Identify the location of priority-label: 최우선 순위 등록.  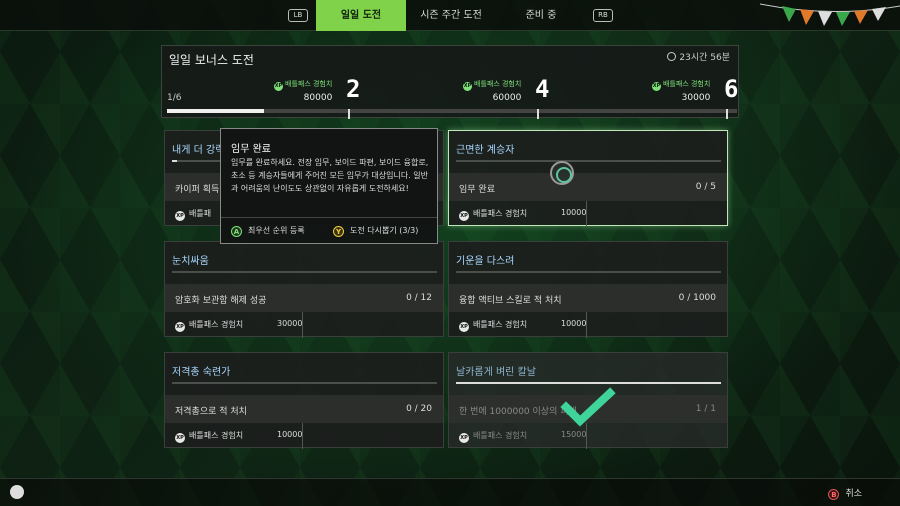
(276, 230).